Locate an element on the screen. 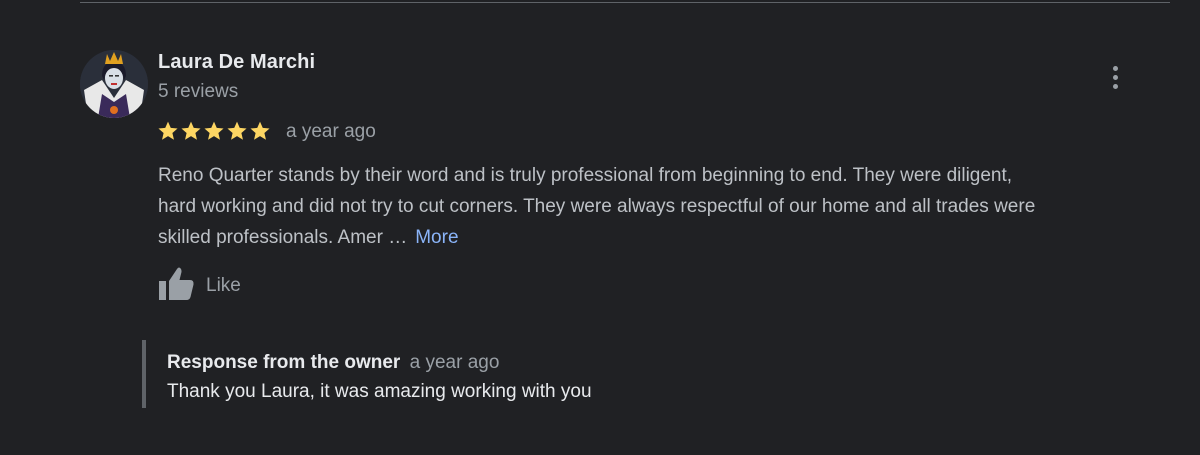 This screenshot has height=455, width=1200. like-label: Like is located at coordinates (223, 285).